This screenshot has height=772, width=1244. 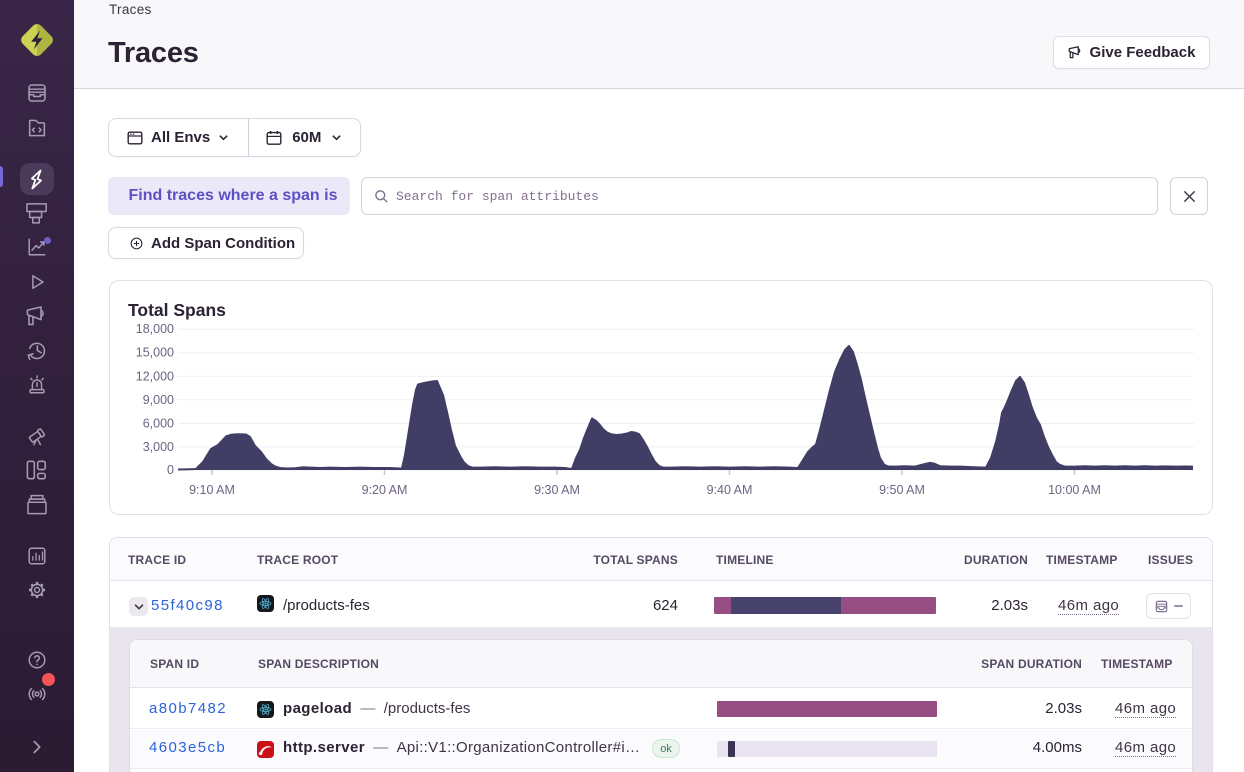 I want to click on svg-text: 12,000, so click(x=155, y=376).